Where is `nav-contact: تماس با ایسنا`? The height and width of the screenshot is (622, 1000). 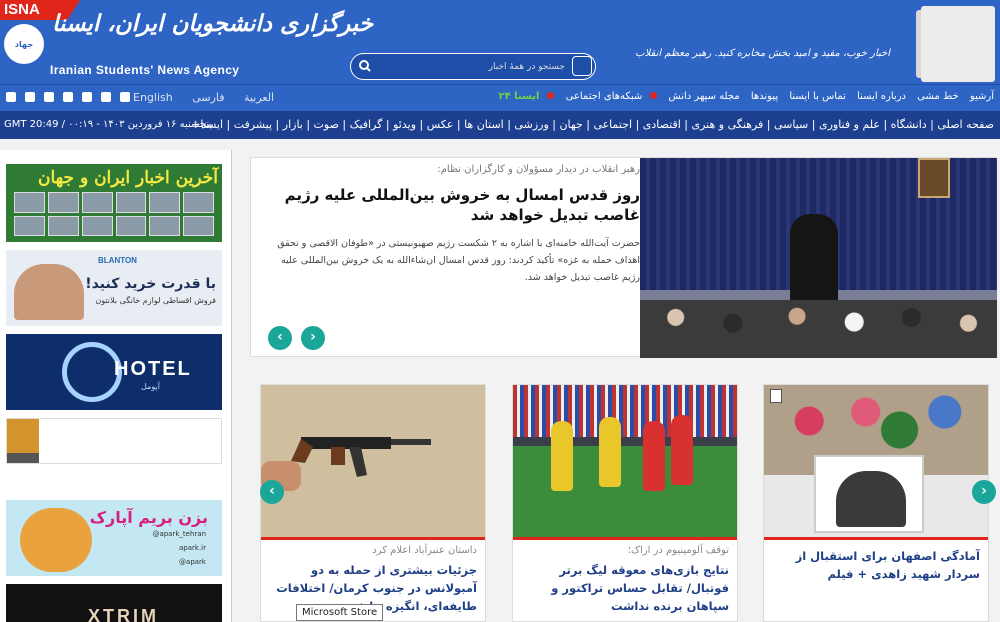
nav-contact: تماس با ایسنا is located at coordinates (817, 96).